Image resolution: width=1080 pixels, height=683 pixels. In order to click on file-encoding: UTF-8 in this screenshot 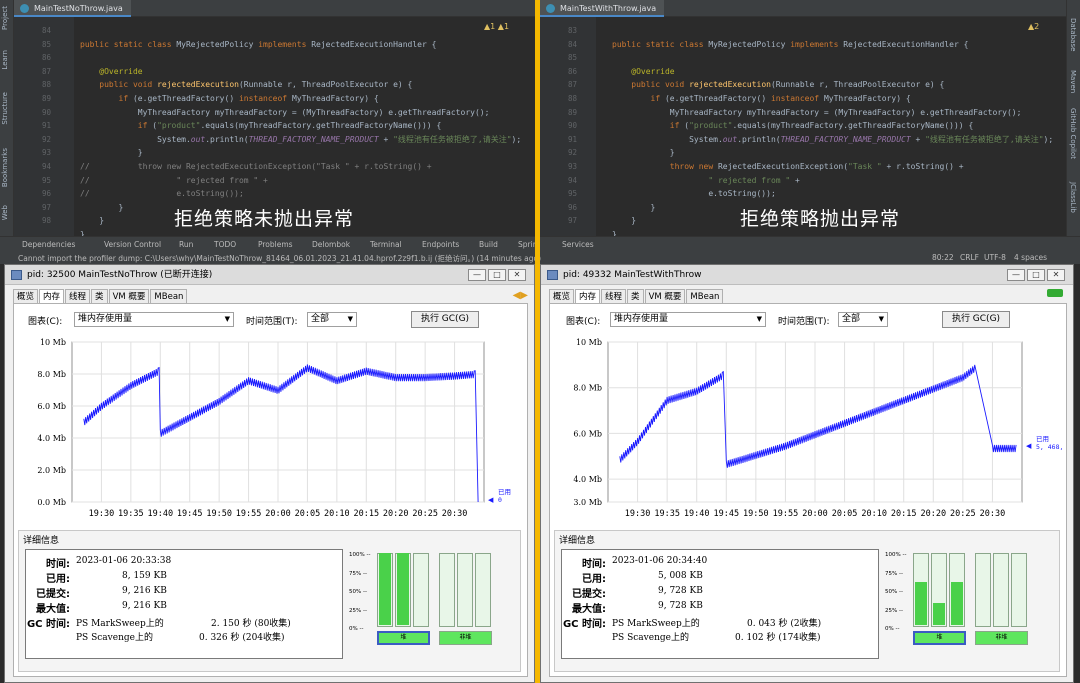, I will do `click(995, 257)`.